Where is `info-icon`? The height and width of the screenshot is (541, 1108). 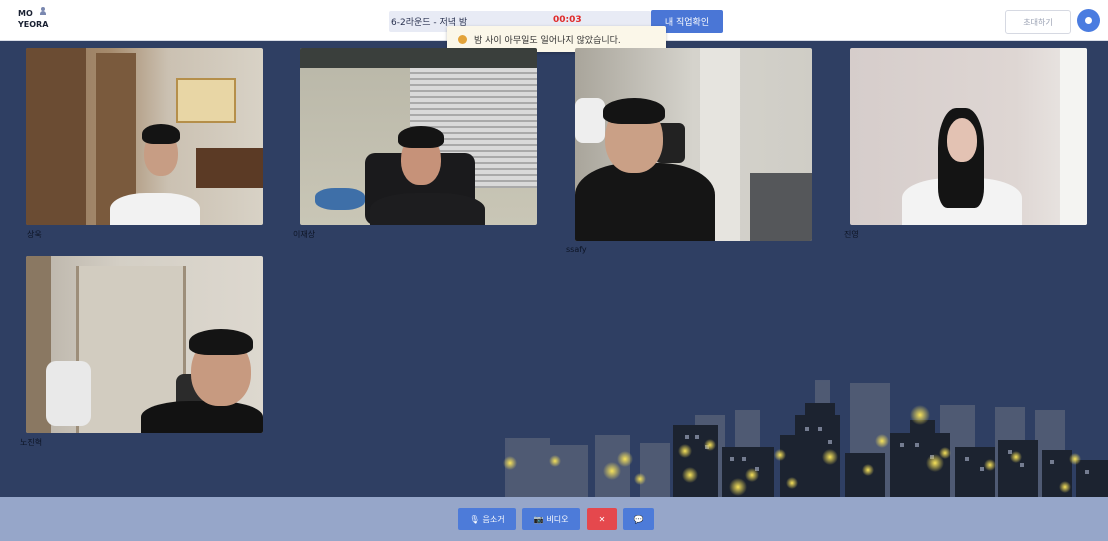
info-icon is located at coordinates (462, 39).